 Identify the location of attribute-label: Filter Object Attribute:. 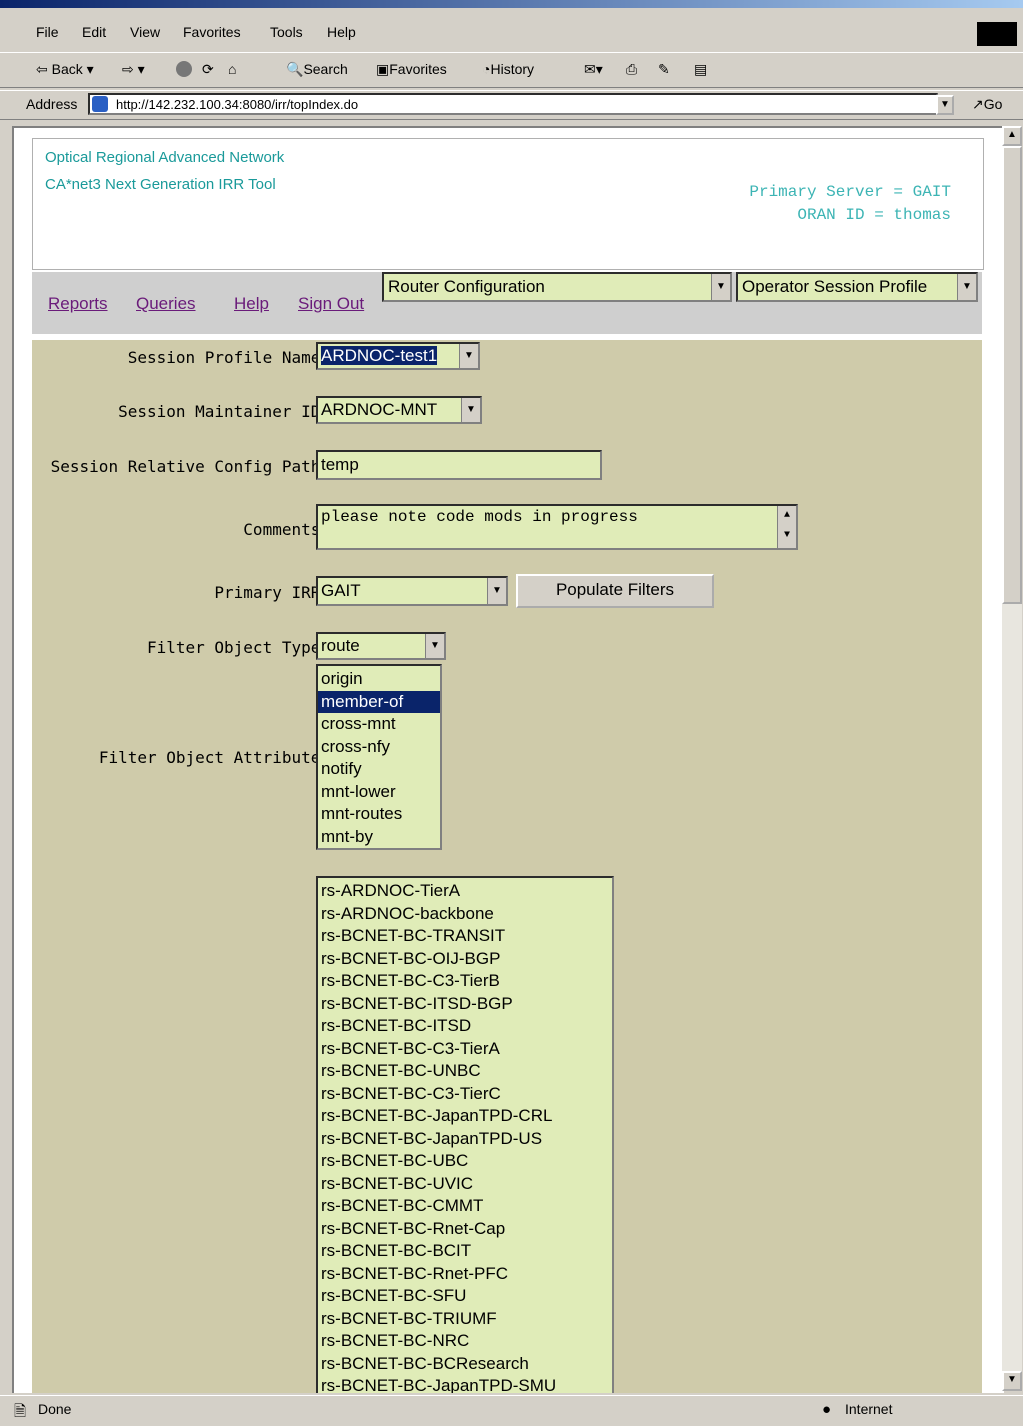
(214, 757).